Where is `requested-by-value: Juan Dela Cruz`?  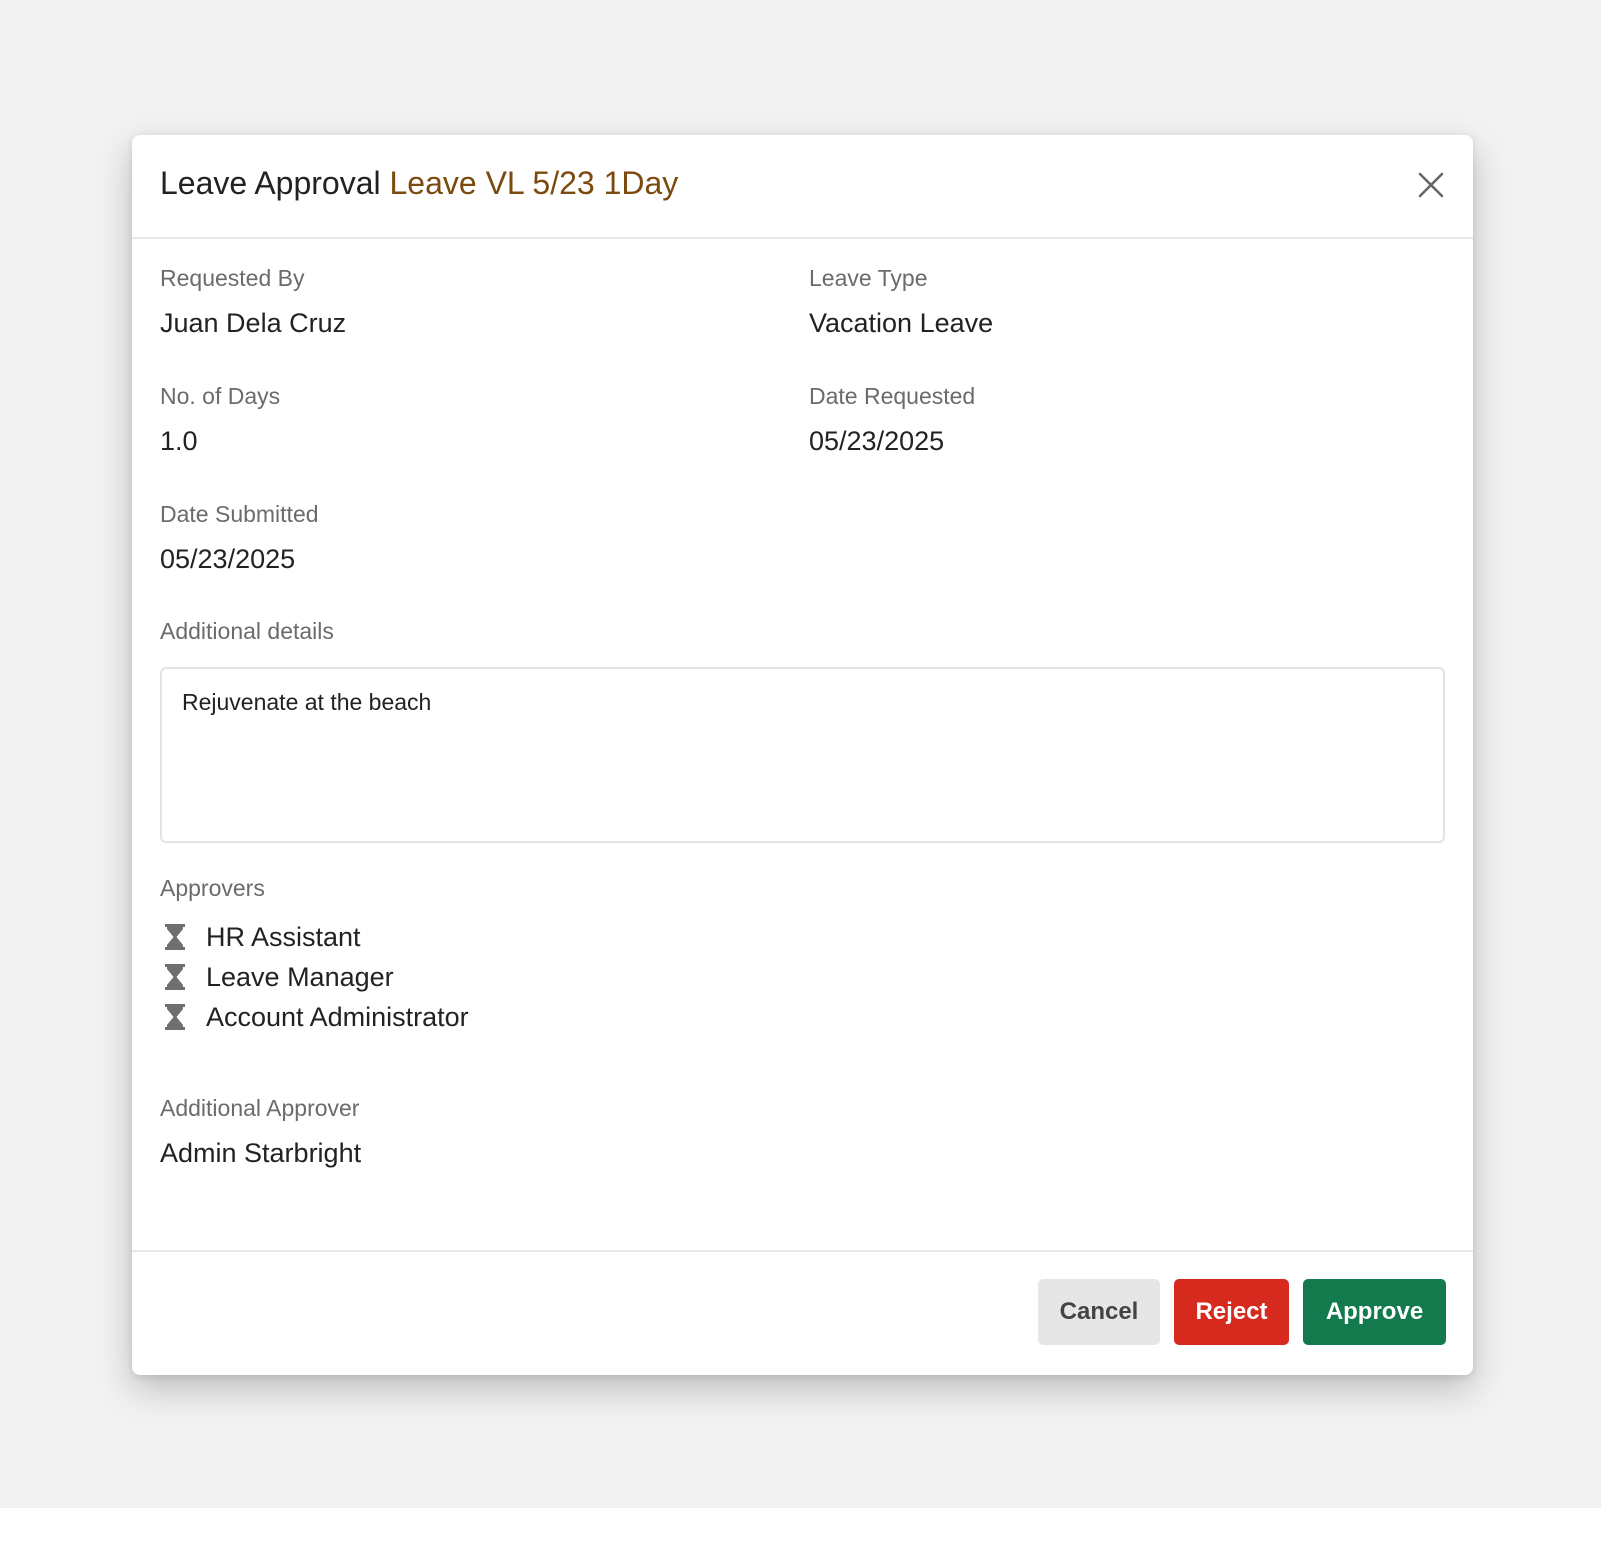 requested-by-value: Juan Dela Cruz is located at coordinates (253, 323).